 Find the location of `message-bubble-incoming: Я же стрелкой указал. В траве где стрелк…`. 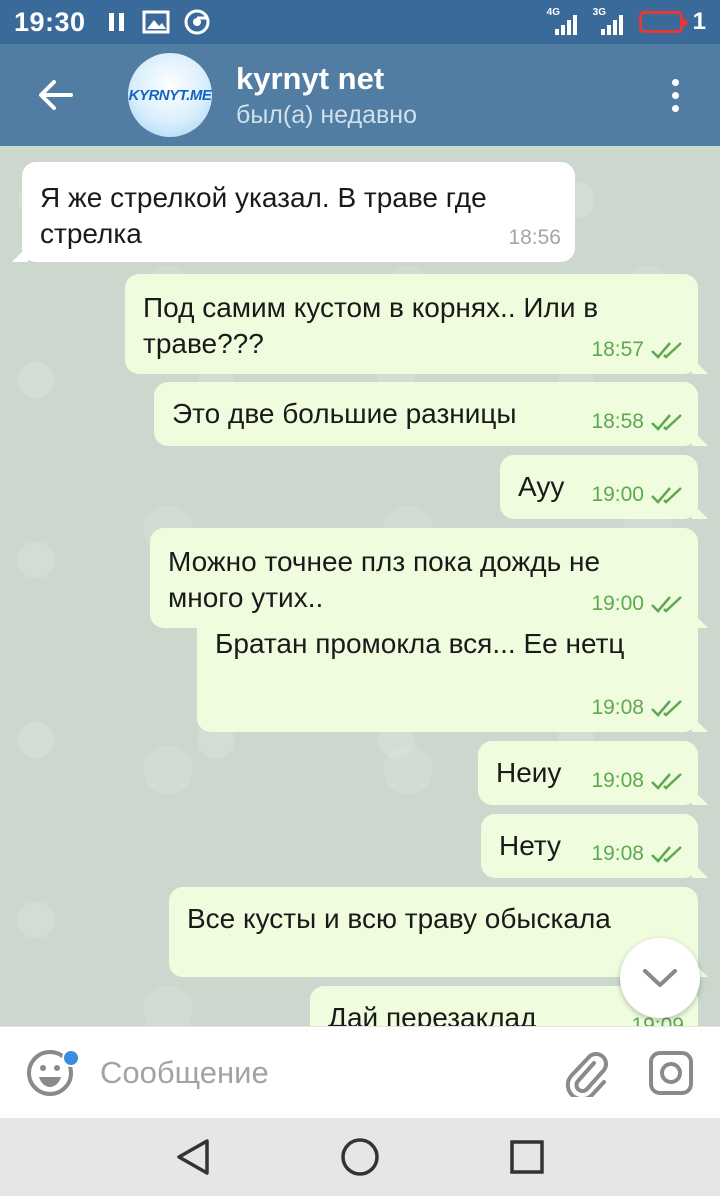

message-bubble-incoming: Я же стрелкой указал. В траве где стрелк… is located at coordinates (293, 212).